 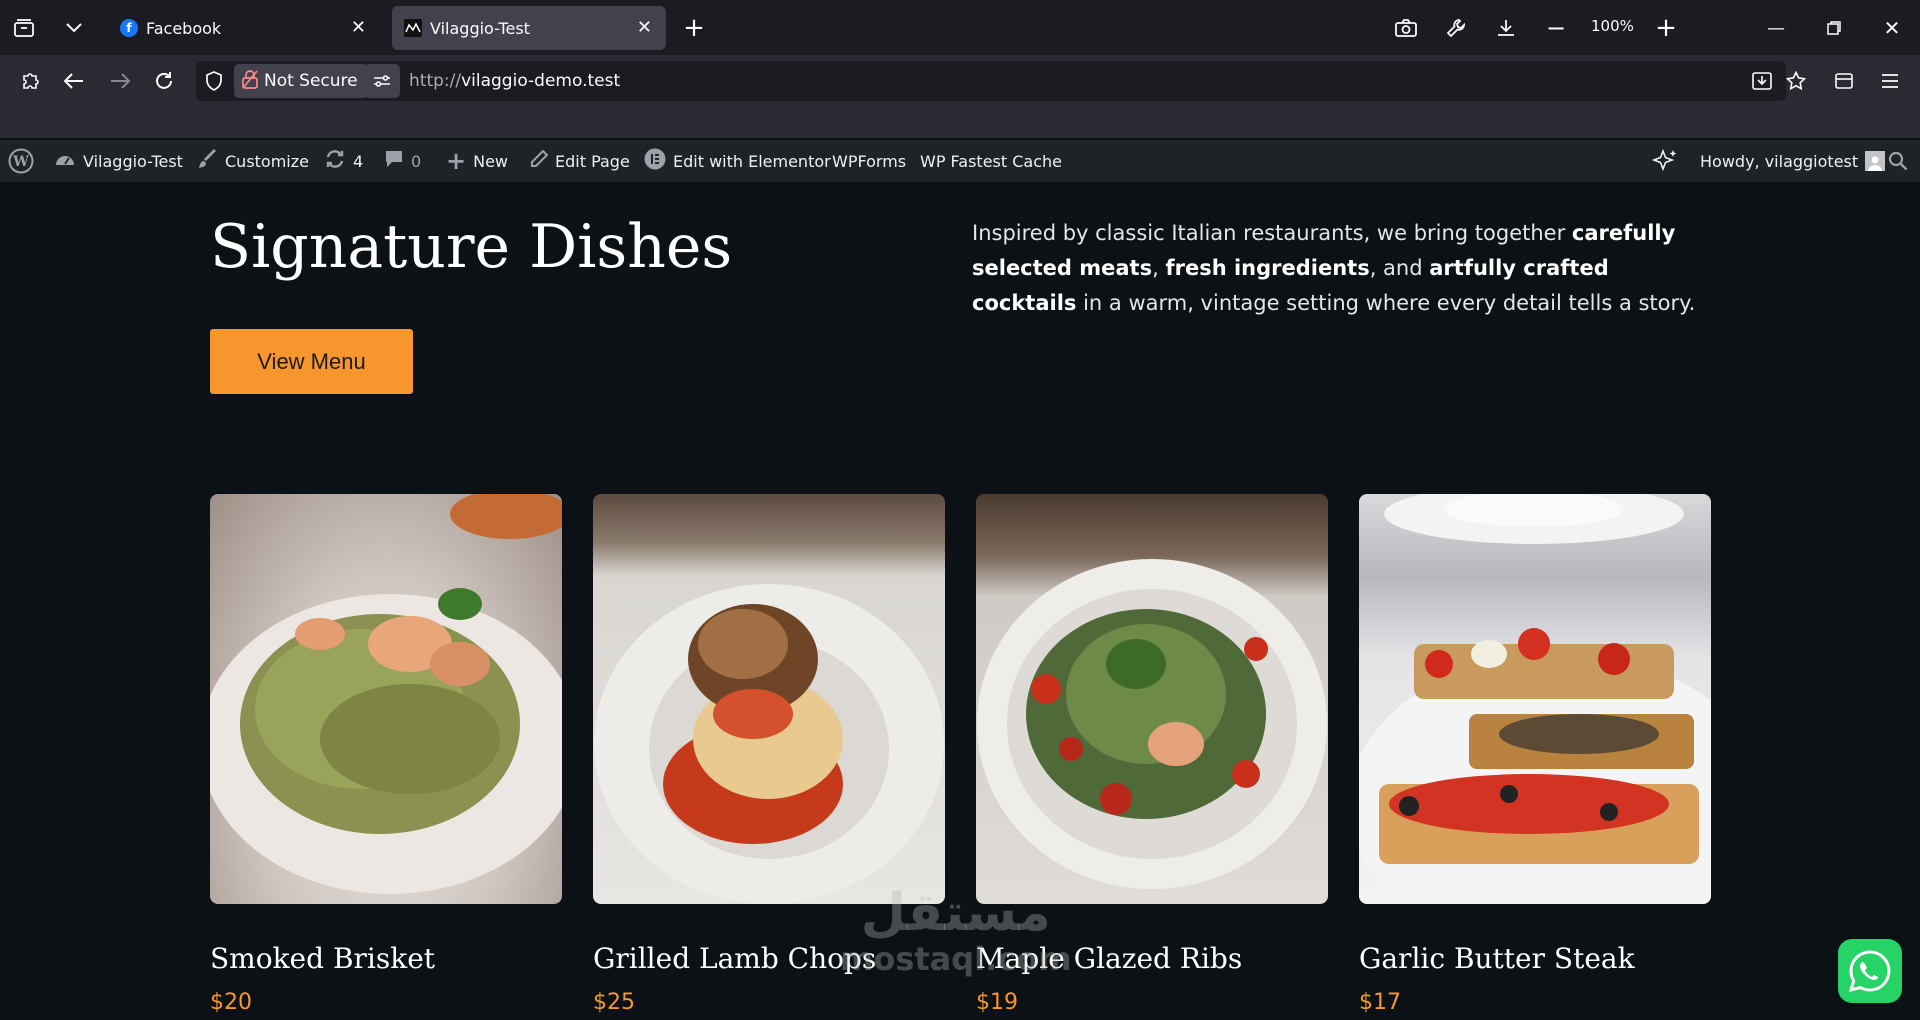 What do you see at coordinates (65, 161) in the screenshot?
I see `dashboard-icon` at bounding box center [65, 161].